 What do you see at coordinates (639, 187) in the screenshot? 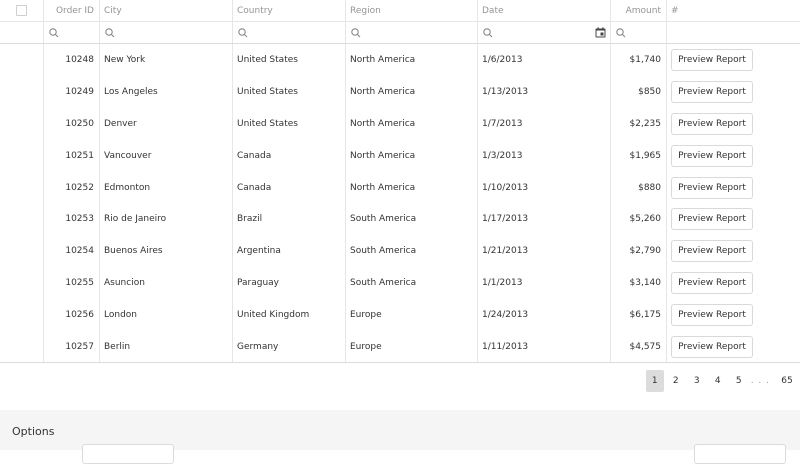
I see `cell-amount: $880` at bounding box center [639, 187].